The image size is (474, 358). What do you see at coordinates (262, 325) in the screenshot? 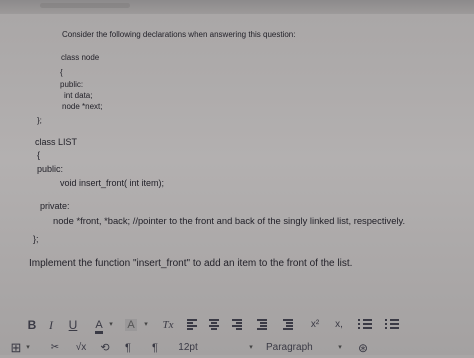
I see `indent-icon` at bounding box center [262, 325].